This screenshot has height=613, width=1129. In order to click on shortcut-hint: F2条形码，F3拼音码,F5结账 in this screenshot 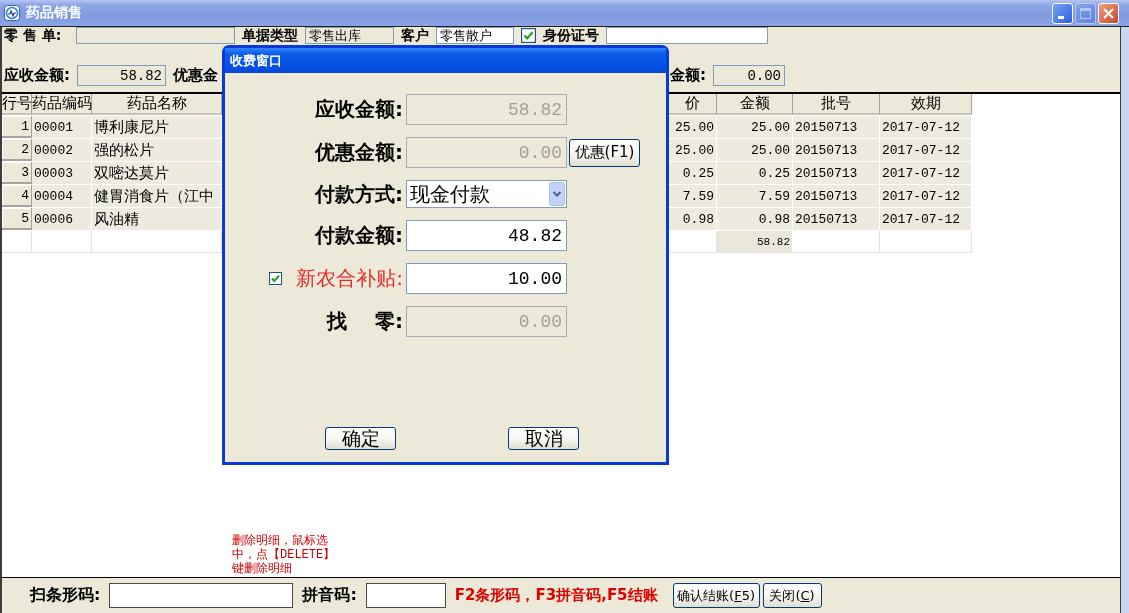, I will do `click(556, 595)`.